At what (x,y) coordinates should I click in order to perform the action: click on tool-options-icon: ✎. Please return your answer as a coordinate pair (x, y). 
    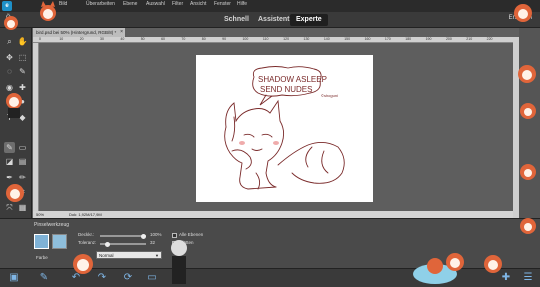
    Looking at the image, I should click on (44, 278).